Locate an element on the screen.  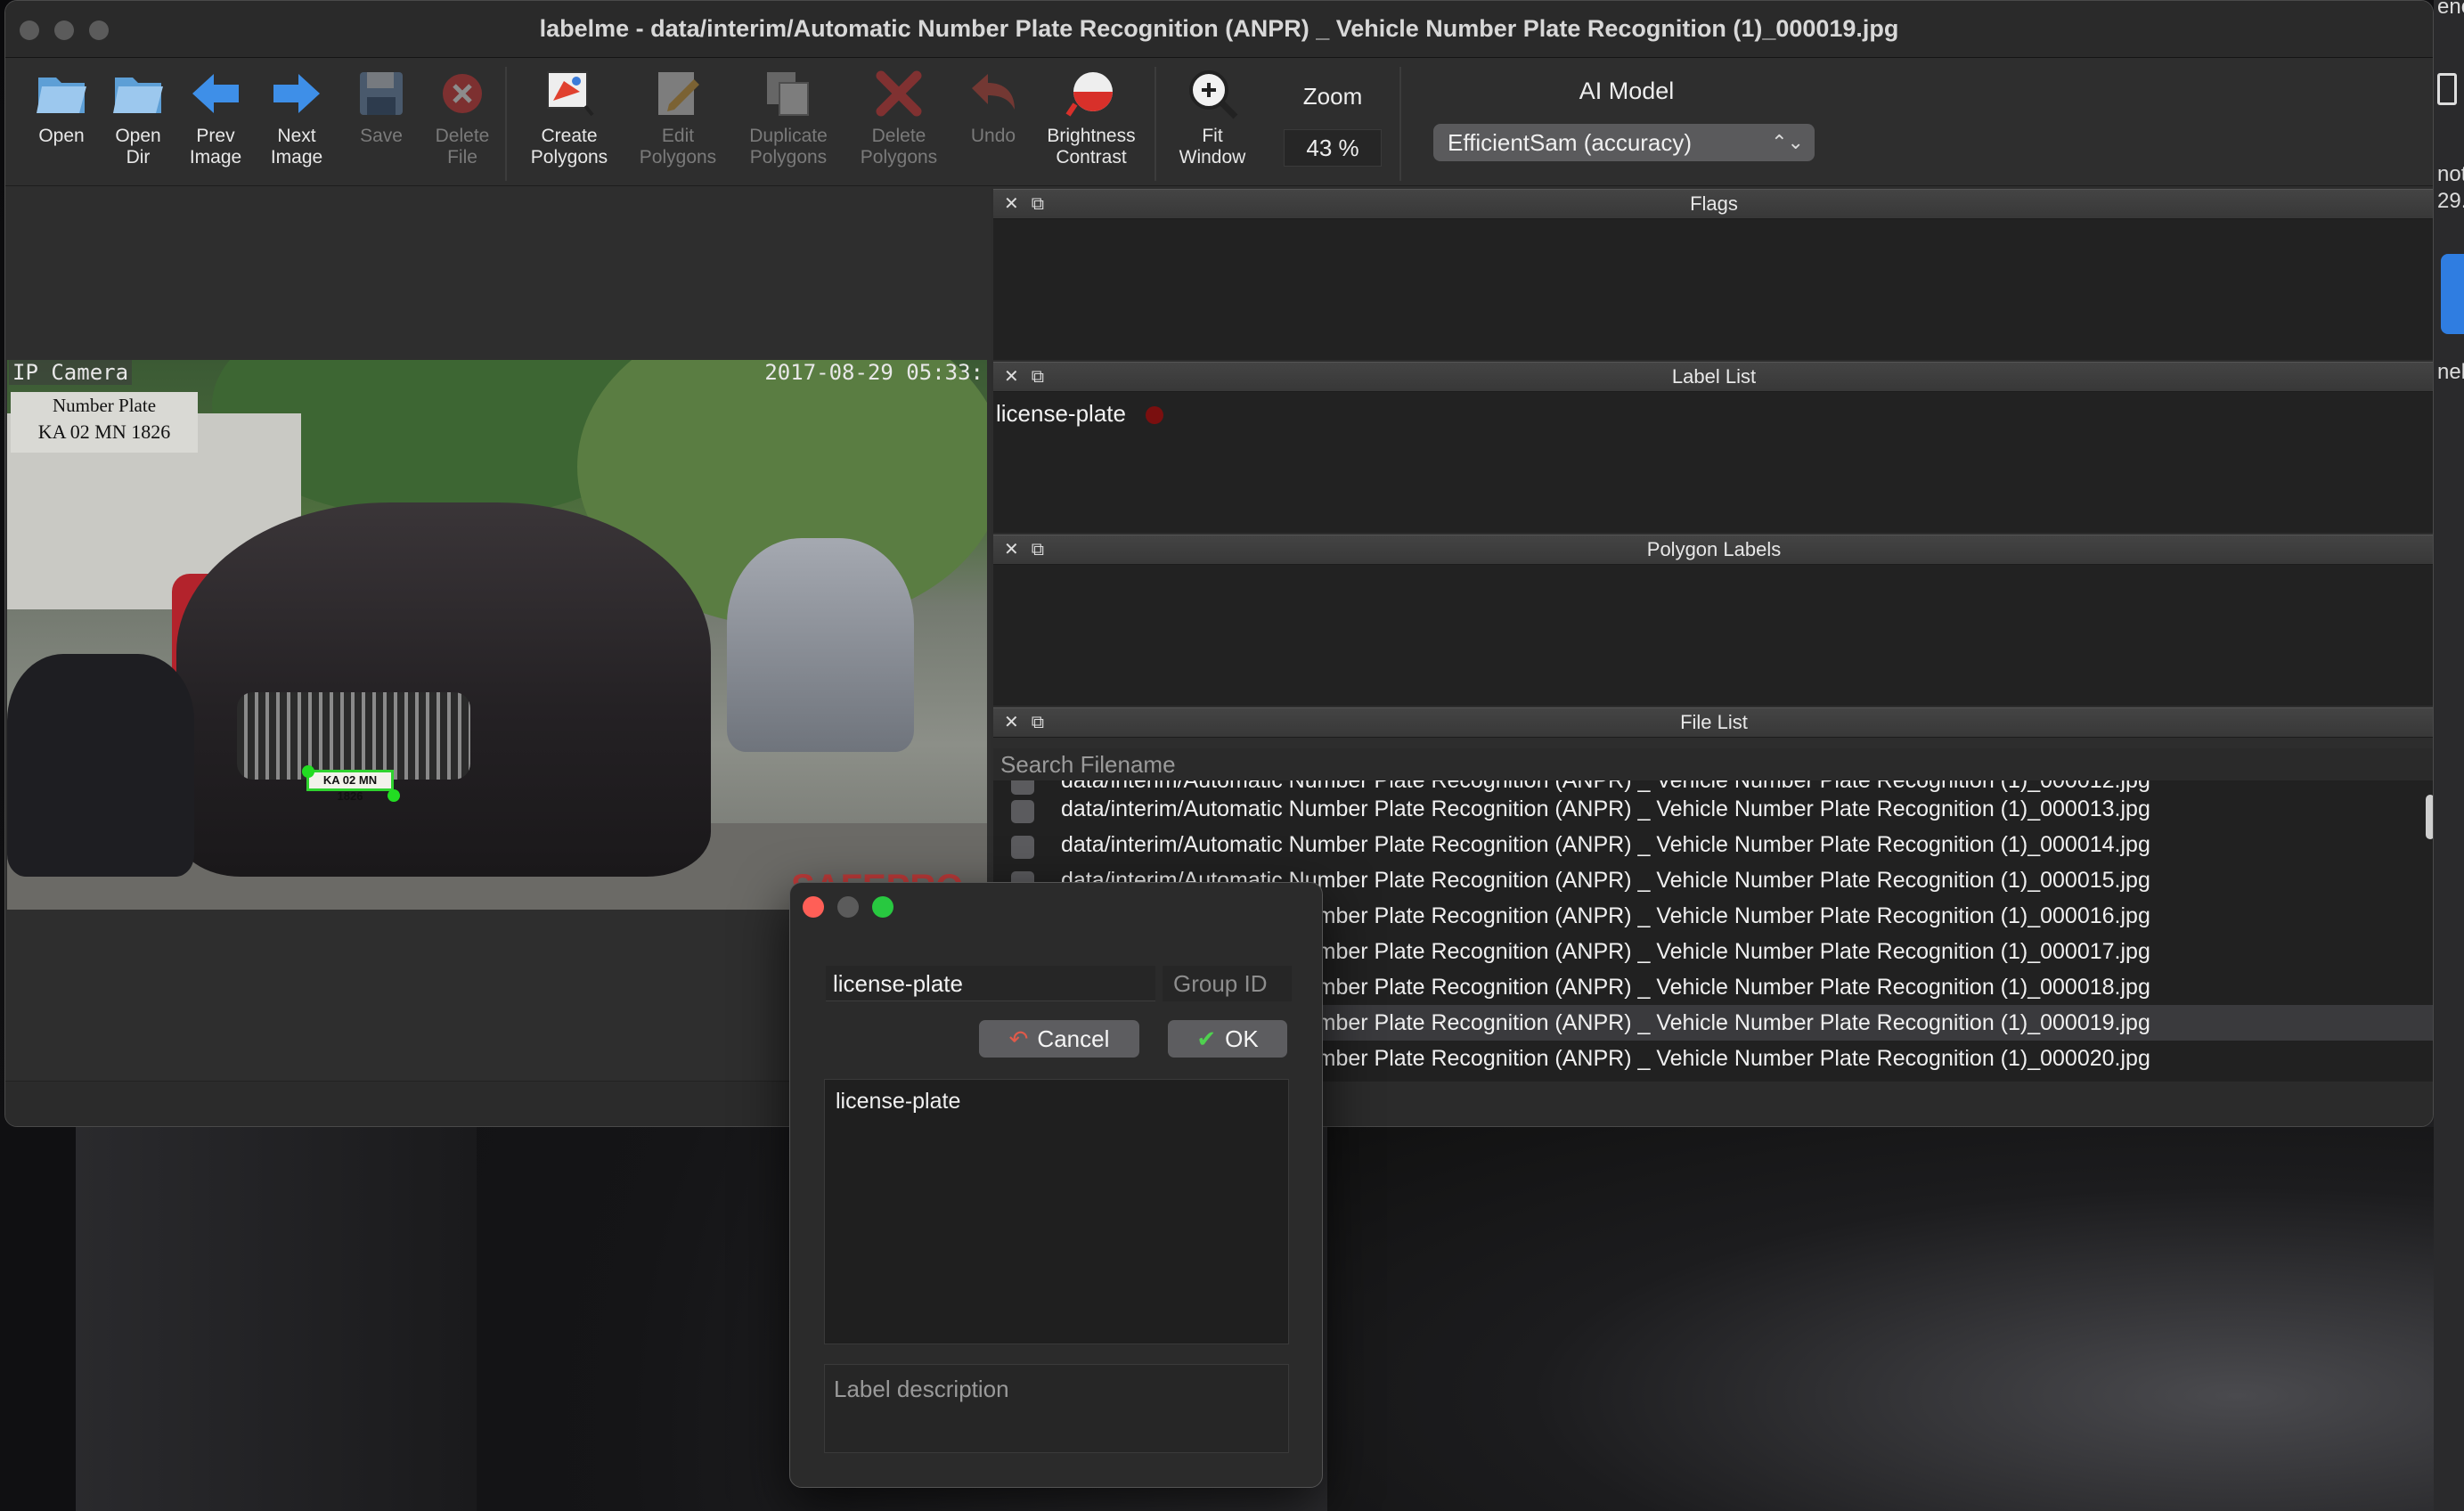
flags-title: Flags is located at coordinates (1714, 203).